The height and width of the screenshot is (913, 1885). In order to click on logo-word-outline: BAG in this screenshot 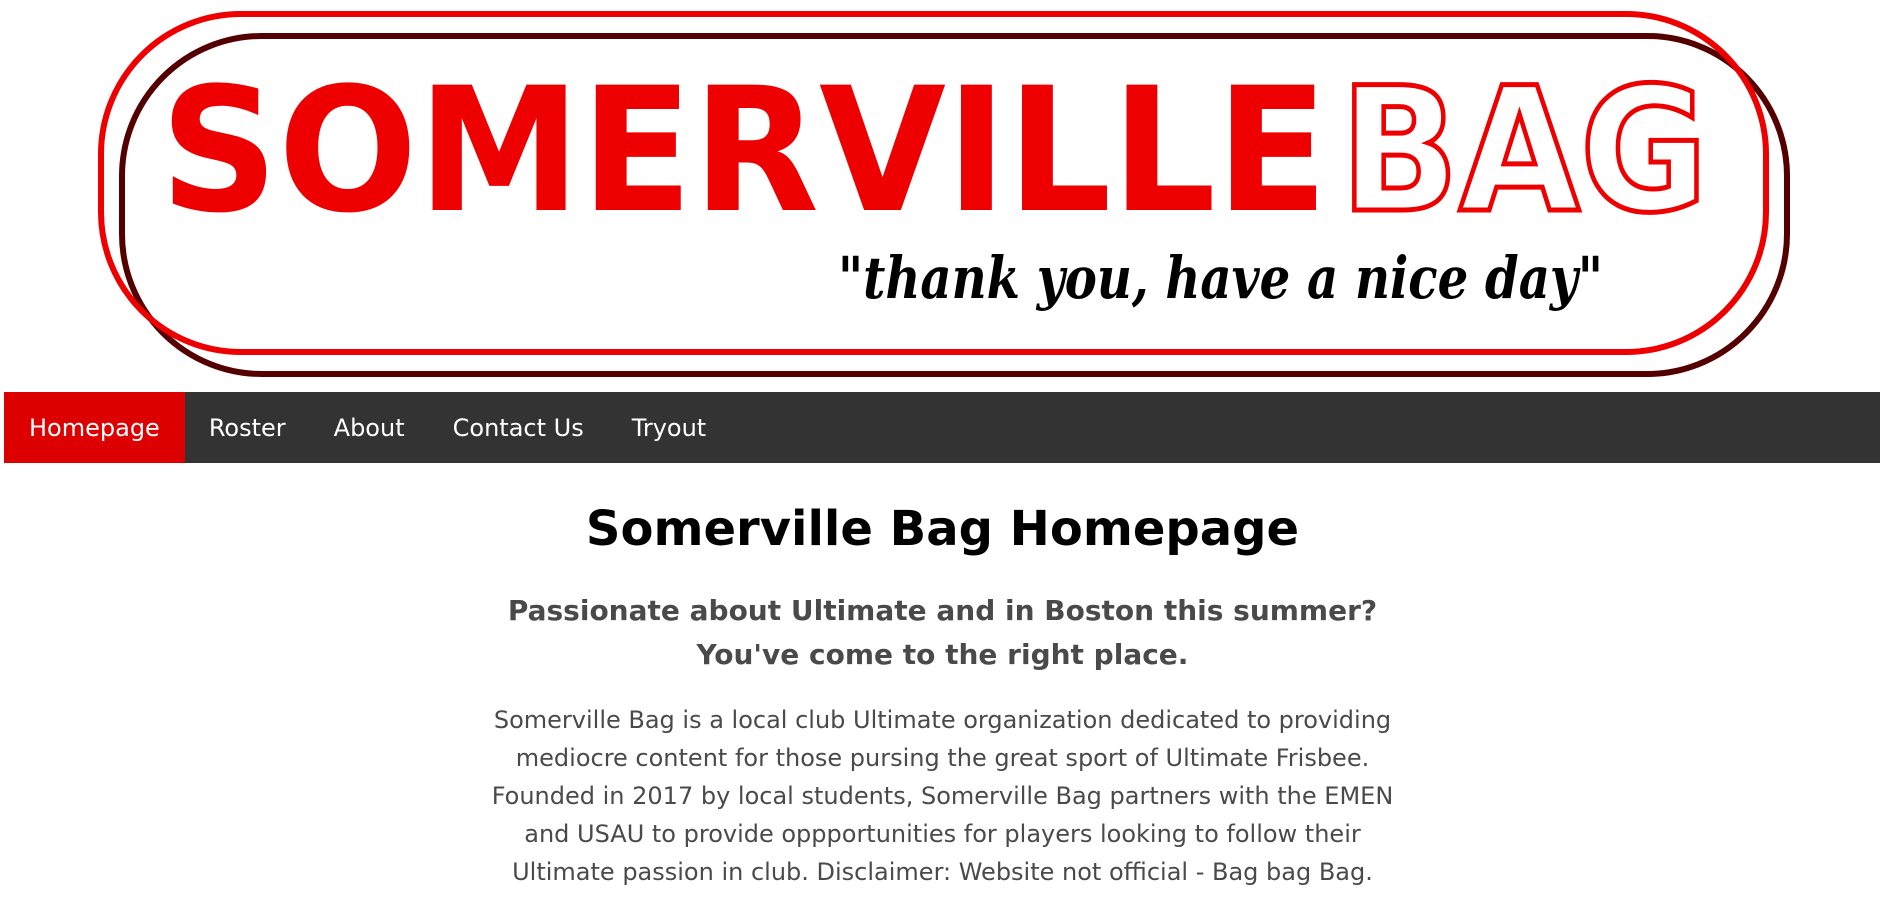, I will do `click(1524, 150)`.